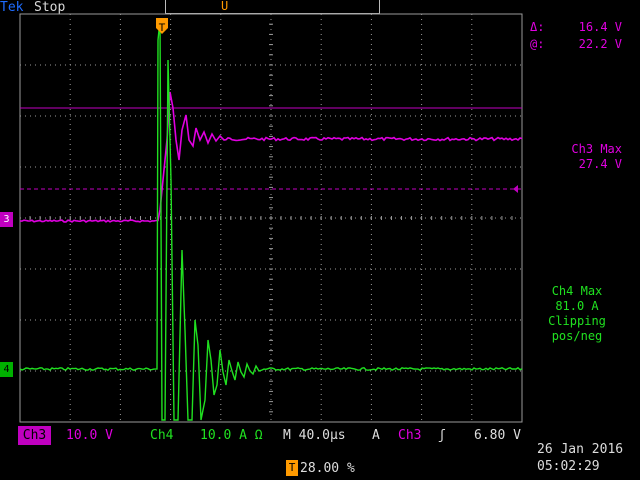 This screenshot has width=640, height=480. What do you see at coordinates (577, 306) in the screenshot?
I see `ch4-measurement-value: 81.0 A` at bounding box center [577, 306].